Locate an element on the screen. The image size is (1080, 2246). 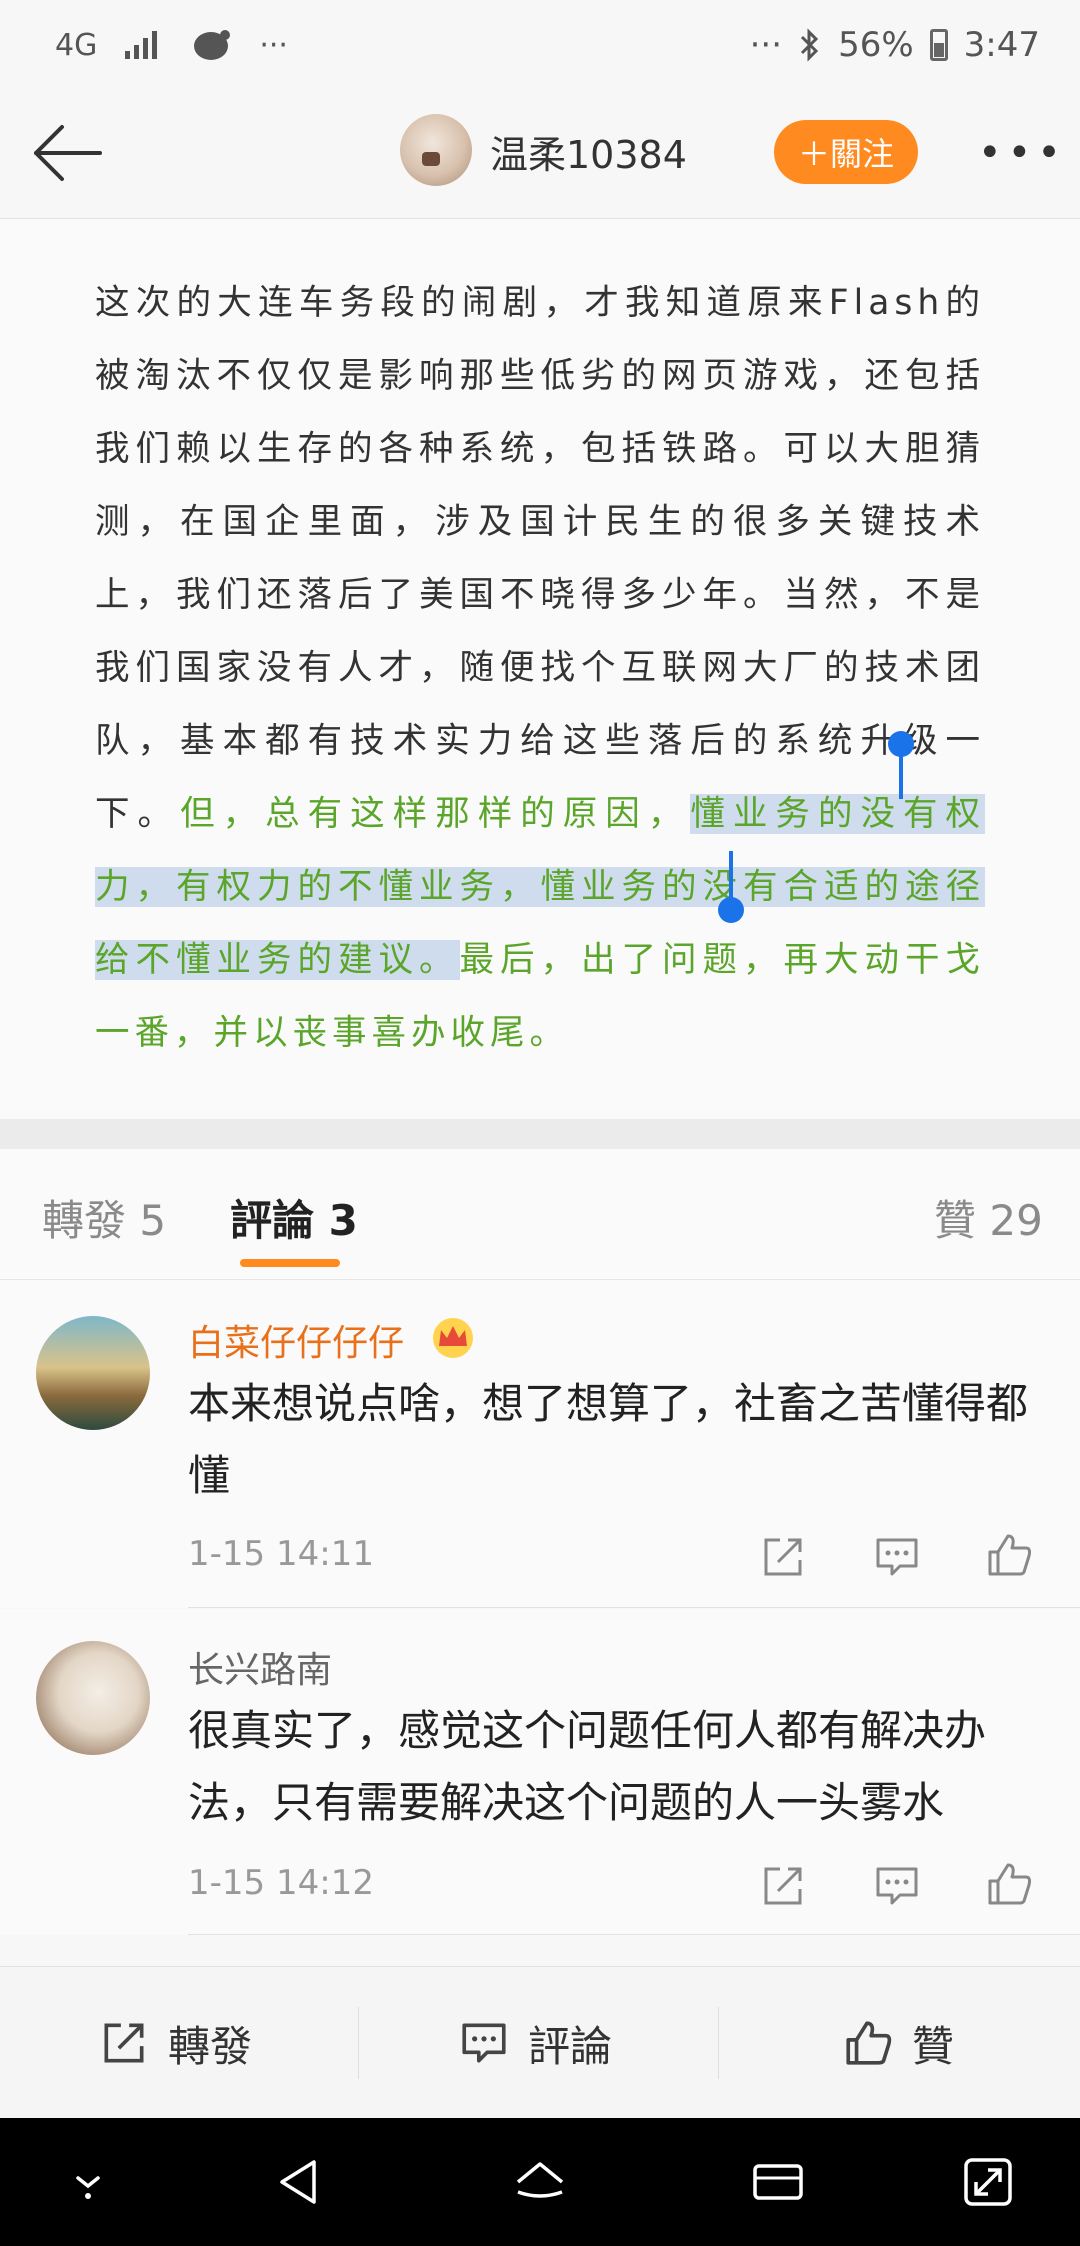
nav-back-icon is located at coordinates (302, 2182).